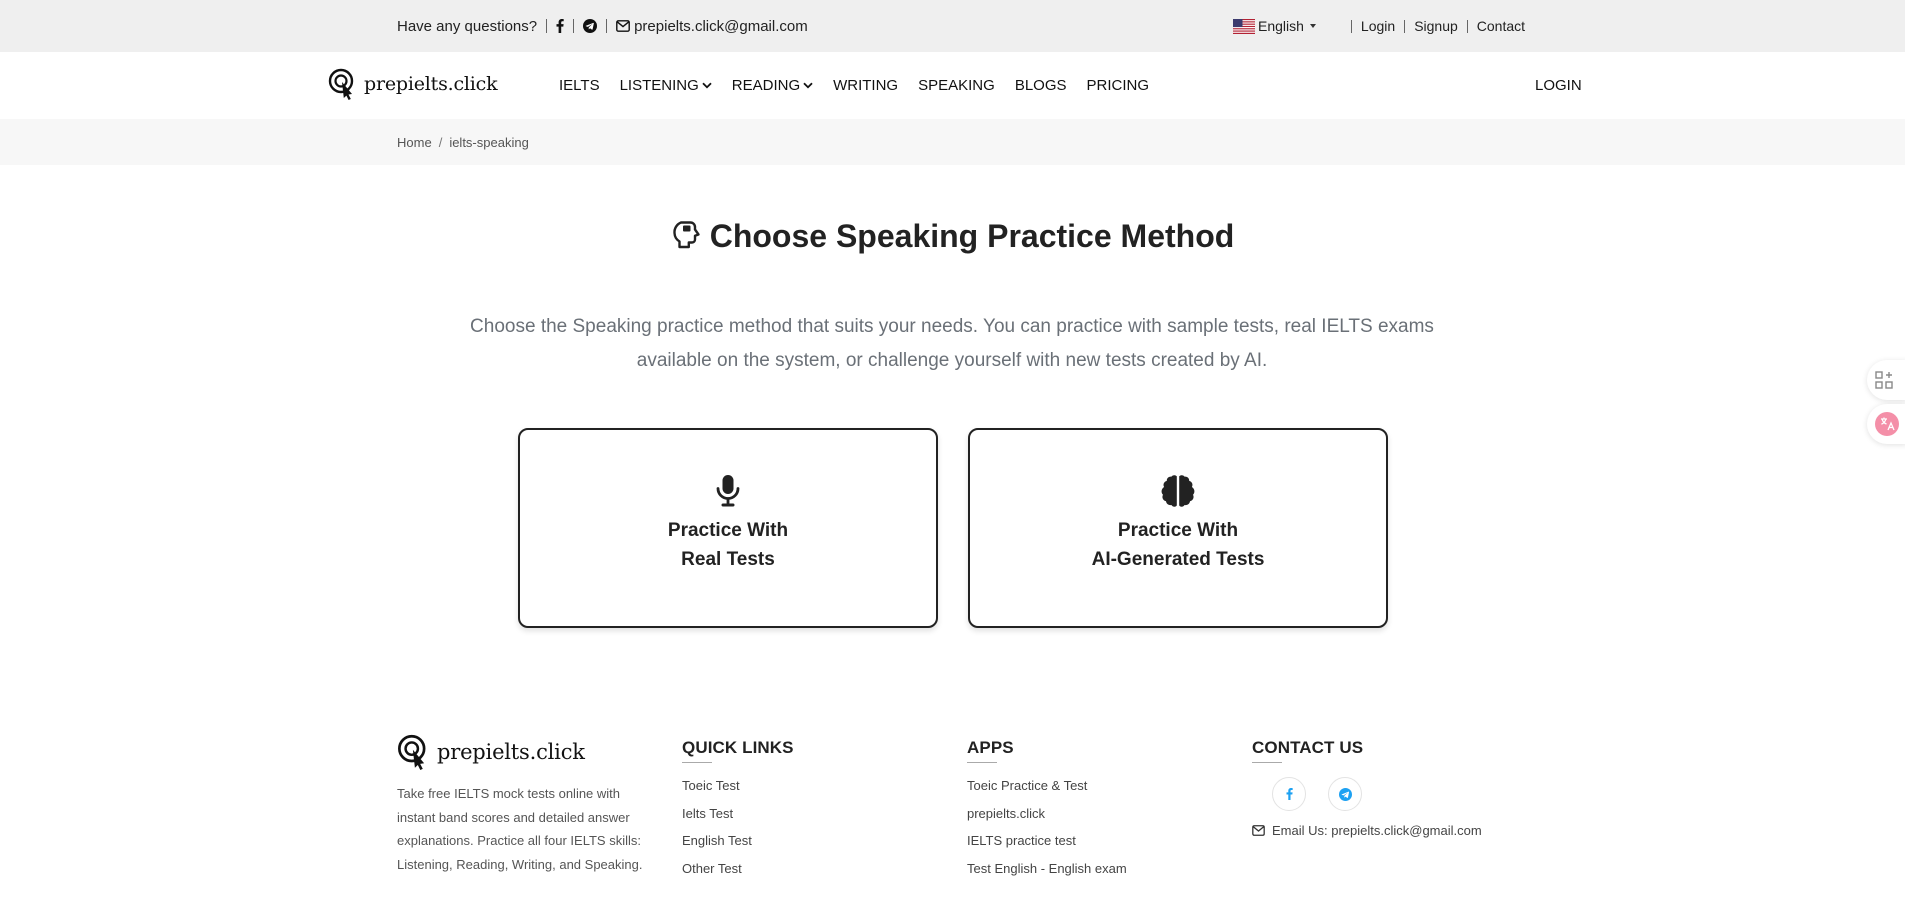  I want to click on header-login-link: LOGIN, so click(1558, 85).